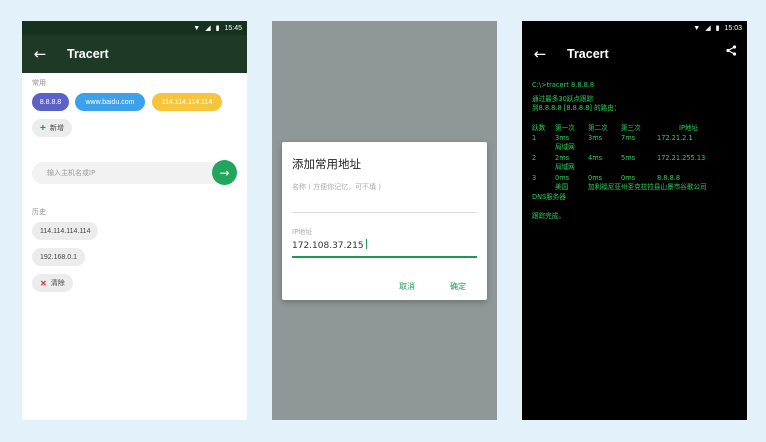  I want to click on ip-field: 172.108.37.215, so click(329, 245).